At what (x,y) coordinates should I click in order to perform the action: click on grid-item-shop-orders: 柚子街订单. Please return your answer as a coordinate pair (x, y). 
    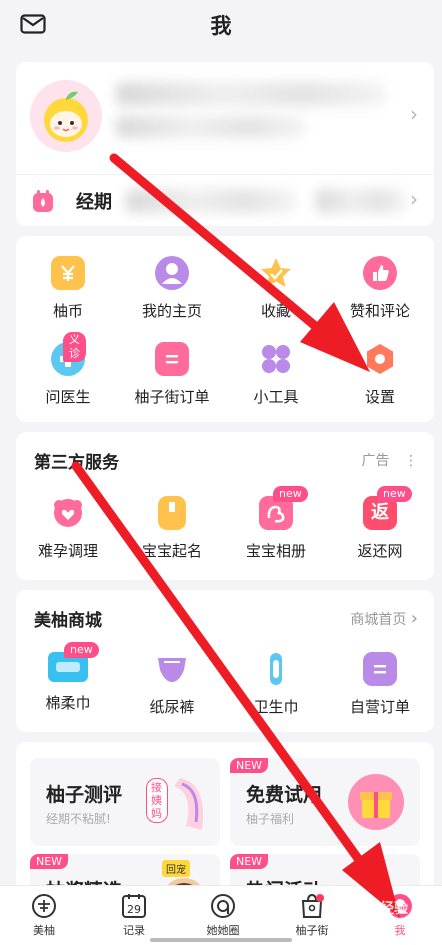
    Looking at the image, I should click on (172, 374).